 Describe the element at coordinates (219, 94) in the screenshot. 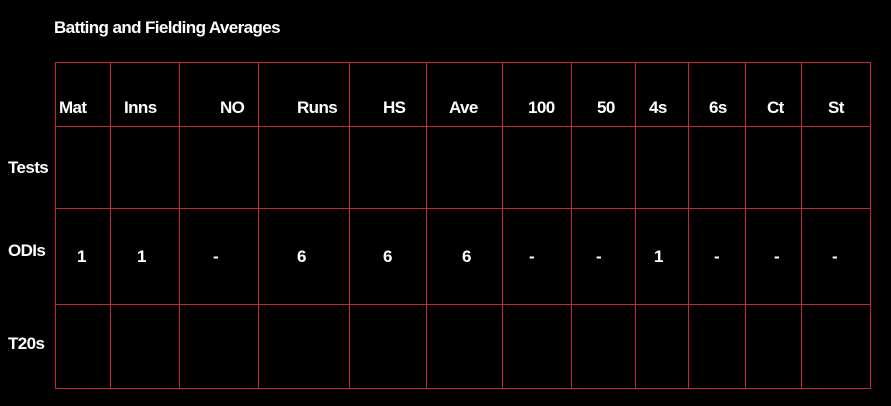

I see `col-header-no: NO` at that location.